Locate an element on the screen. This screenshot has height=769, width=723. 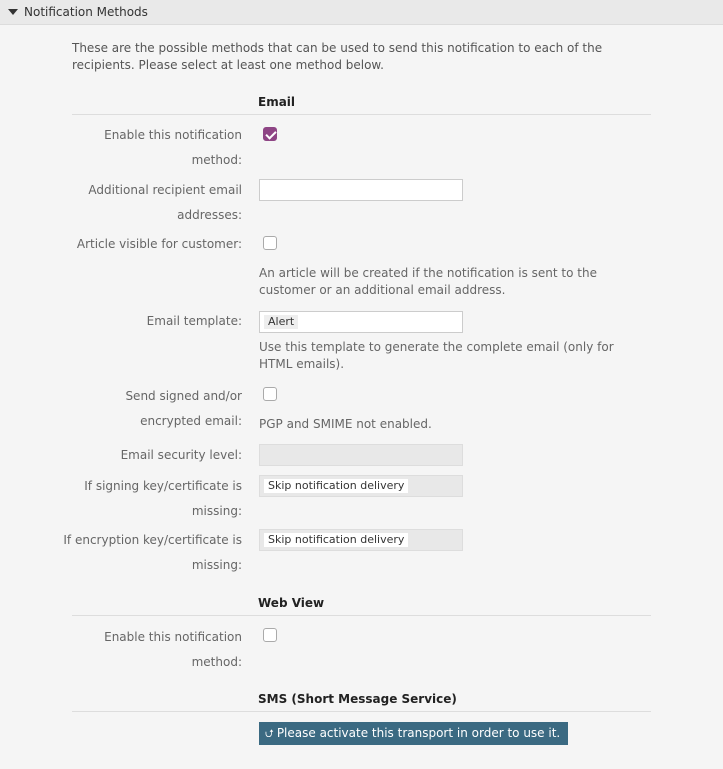
double-chevron-up-icon: ⮍ is located at coordinates (269, 733).